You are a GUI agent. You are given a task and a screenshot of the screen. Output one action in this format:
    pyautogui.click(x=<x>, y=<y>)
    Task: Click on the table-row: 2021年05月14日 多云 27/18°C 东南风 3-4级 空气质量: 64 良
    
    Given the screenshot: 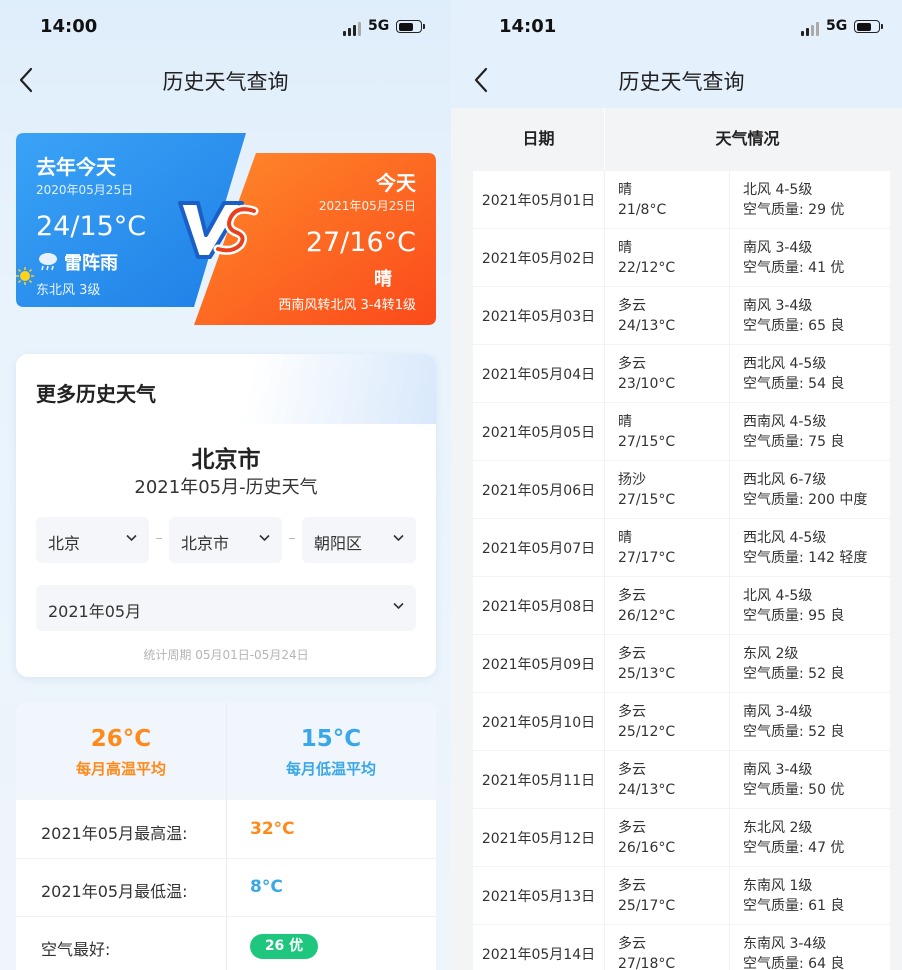 What is the action you would take?
    pyautogui.click(x=681, y=947)
    